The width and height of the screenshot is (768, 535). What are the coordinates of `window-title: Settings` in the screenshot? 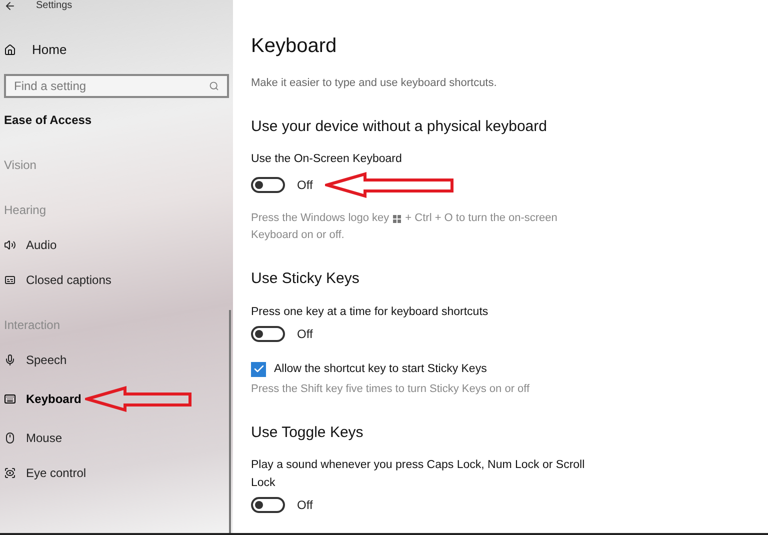 It's located at (54, 6).